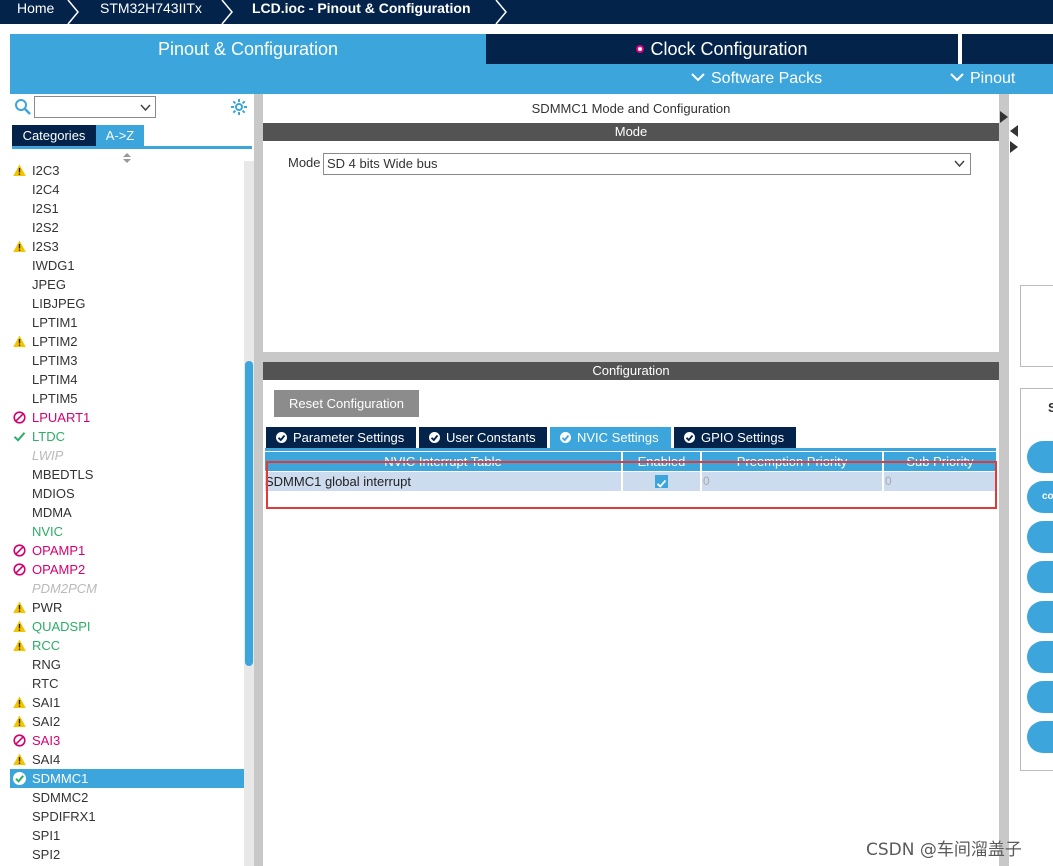  What do you see at coordinates (127, 721) in the screenshot?
I see `sidebar-item-sai2: SAI2` at bounding box center [127, 721].